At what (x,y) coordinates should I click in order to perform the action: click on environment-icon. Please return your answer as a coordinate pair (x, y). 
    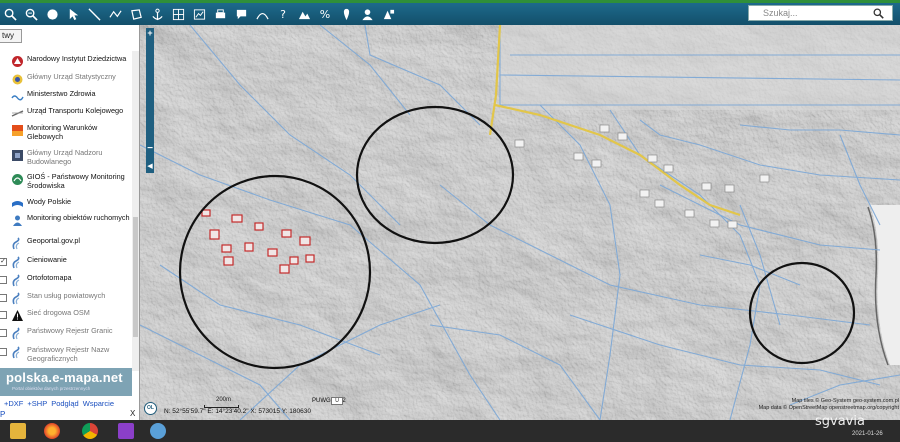
    Looking at the image, I should click on (17, 179).